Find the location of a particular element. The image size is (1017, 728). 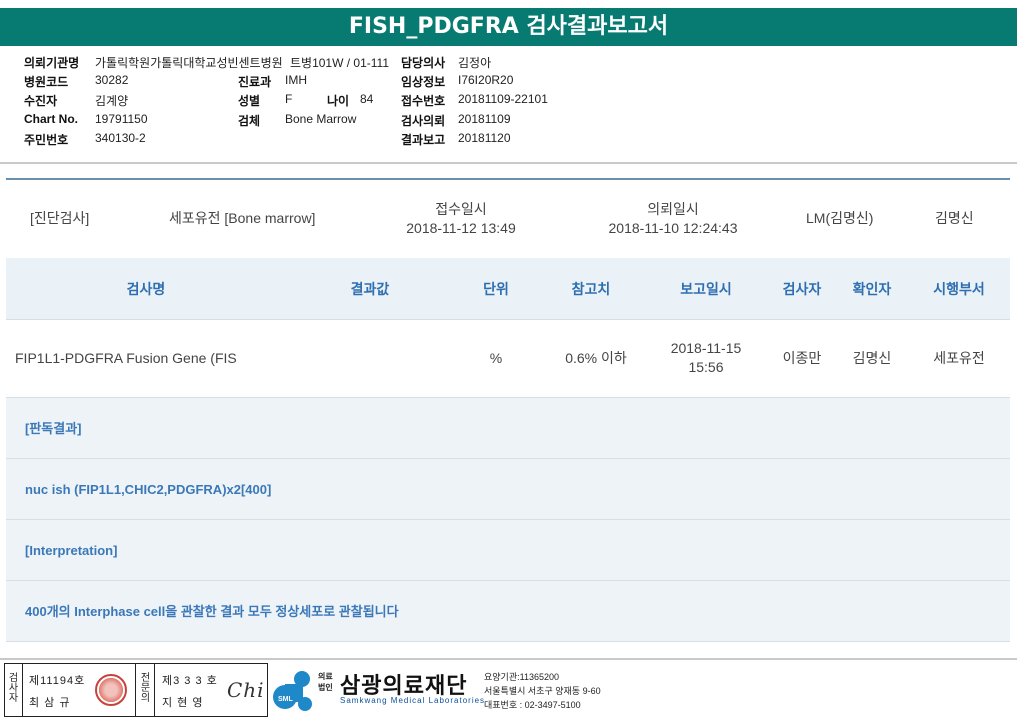

chart-label: Chart No. is located at coordinates (51, 119).